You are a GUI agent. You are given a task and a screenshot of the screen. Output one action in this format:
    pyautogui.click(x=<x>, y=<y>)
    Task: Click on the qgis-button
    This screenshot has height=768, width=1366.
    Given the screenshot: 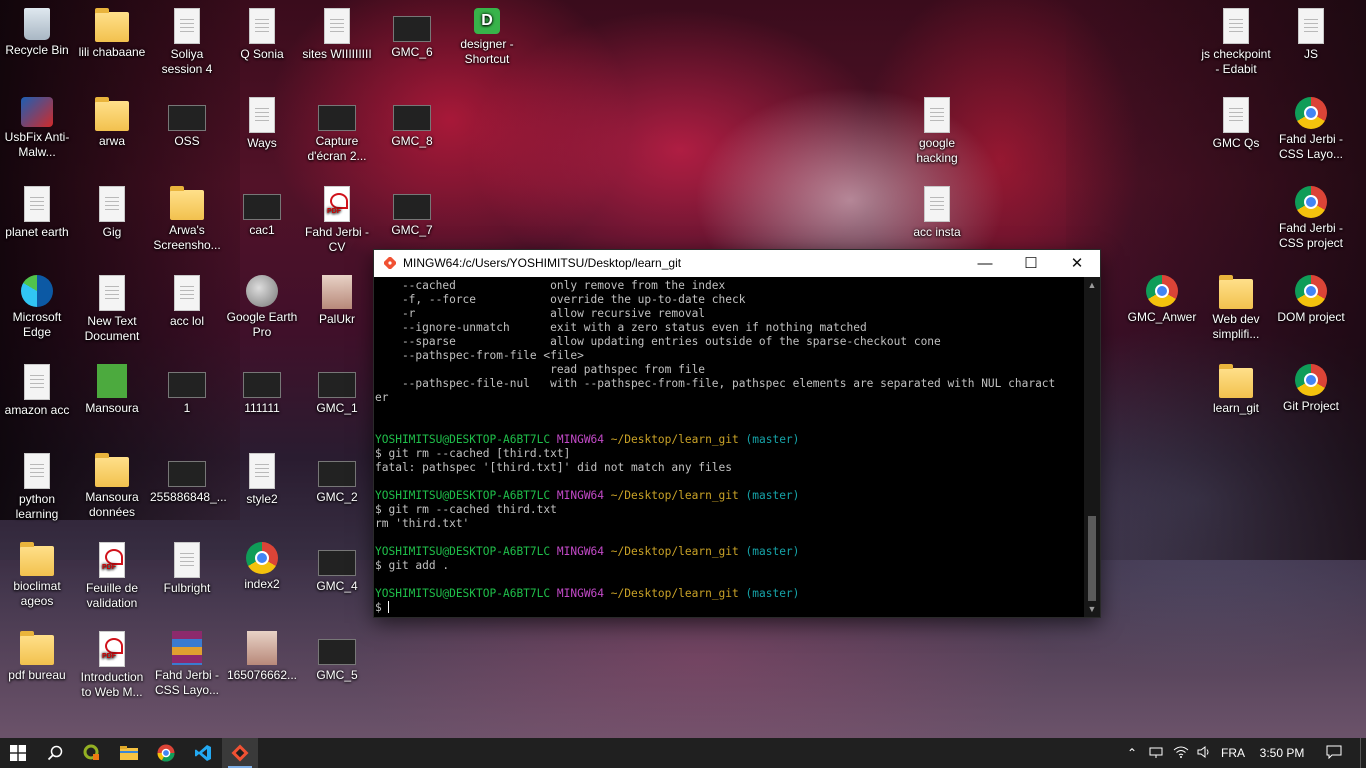 What is the action you would take?
    pyautogui.click(x=92, y=753)
    